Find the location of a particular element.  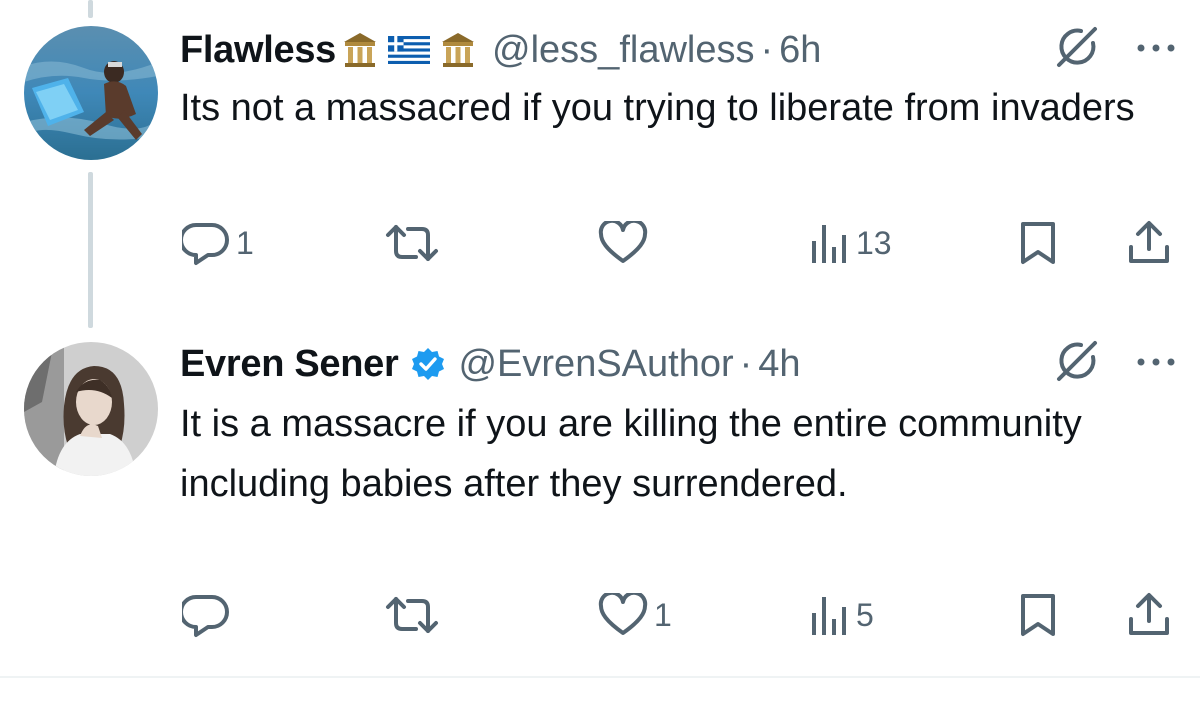

timestamp: 4h is located at coordinates (779, 364).